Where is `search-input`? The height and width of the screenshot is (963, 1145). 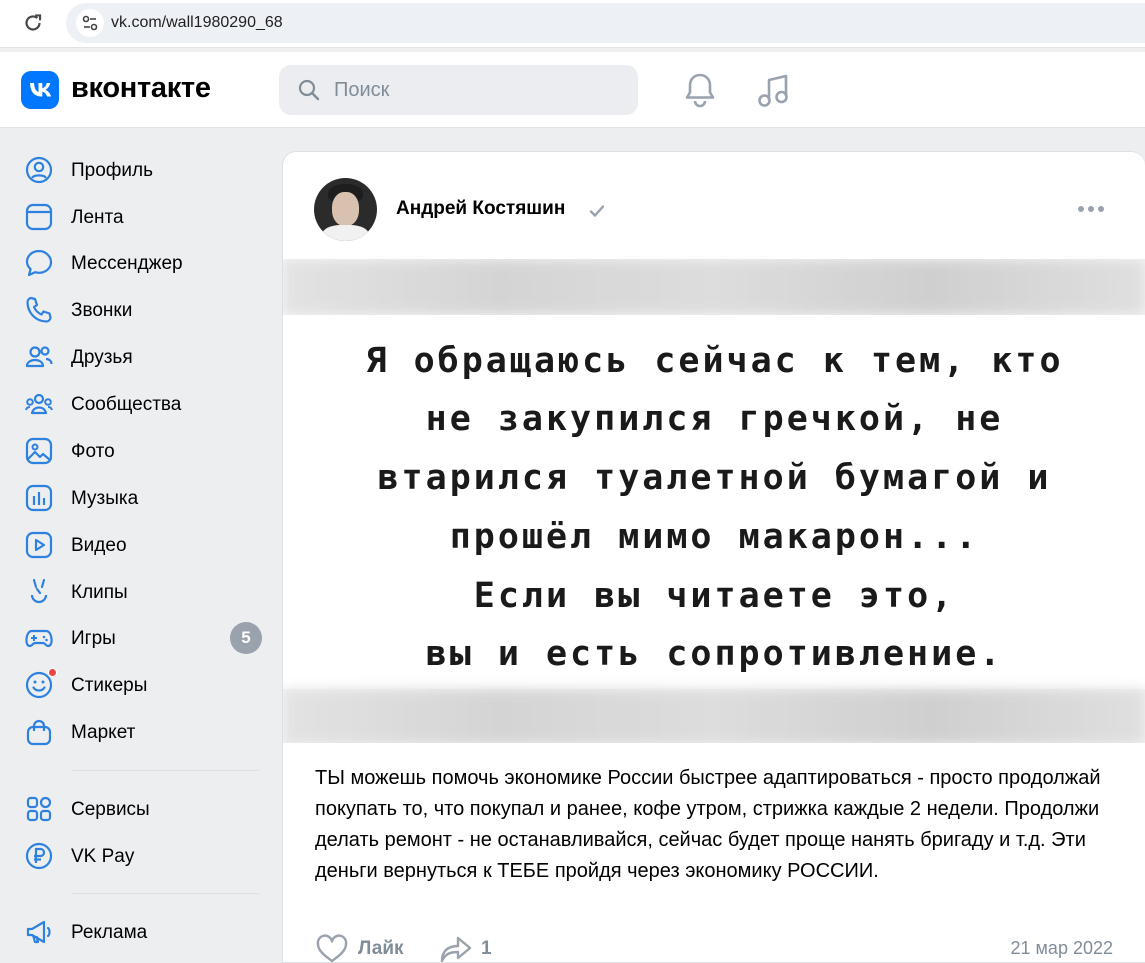 search-input is located at coordinates (479, 90).